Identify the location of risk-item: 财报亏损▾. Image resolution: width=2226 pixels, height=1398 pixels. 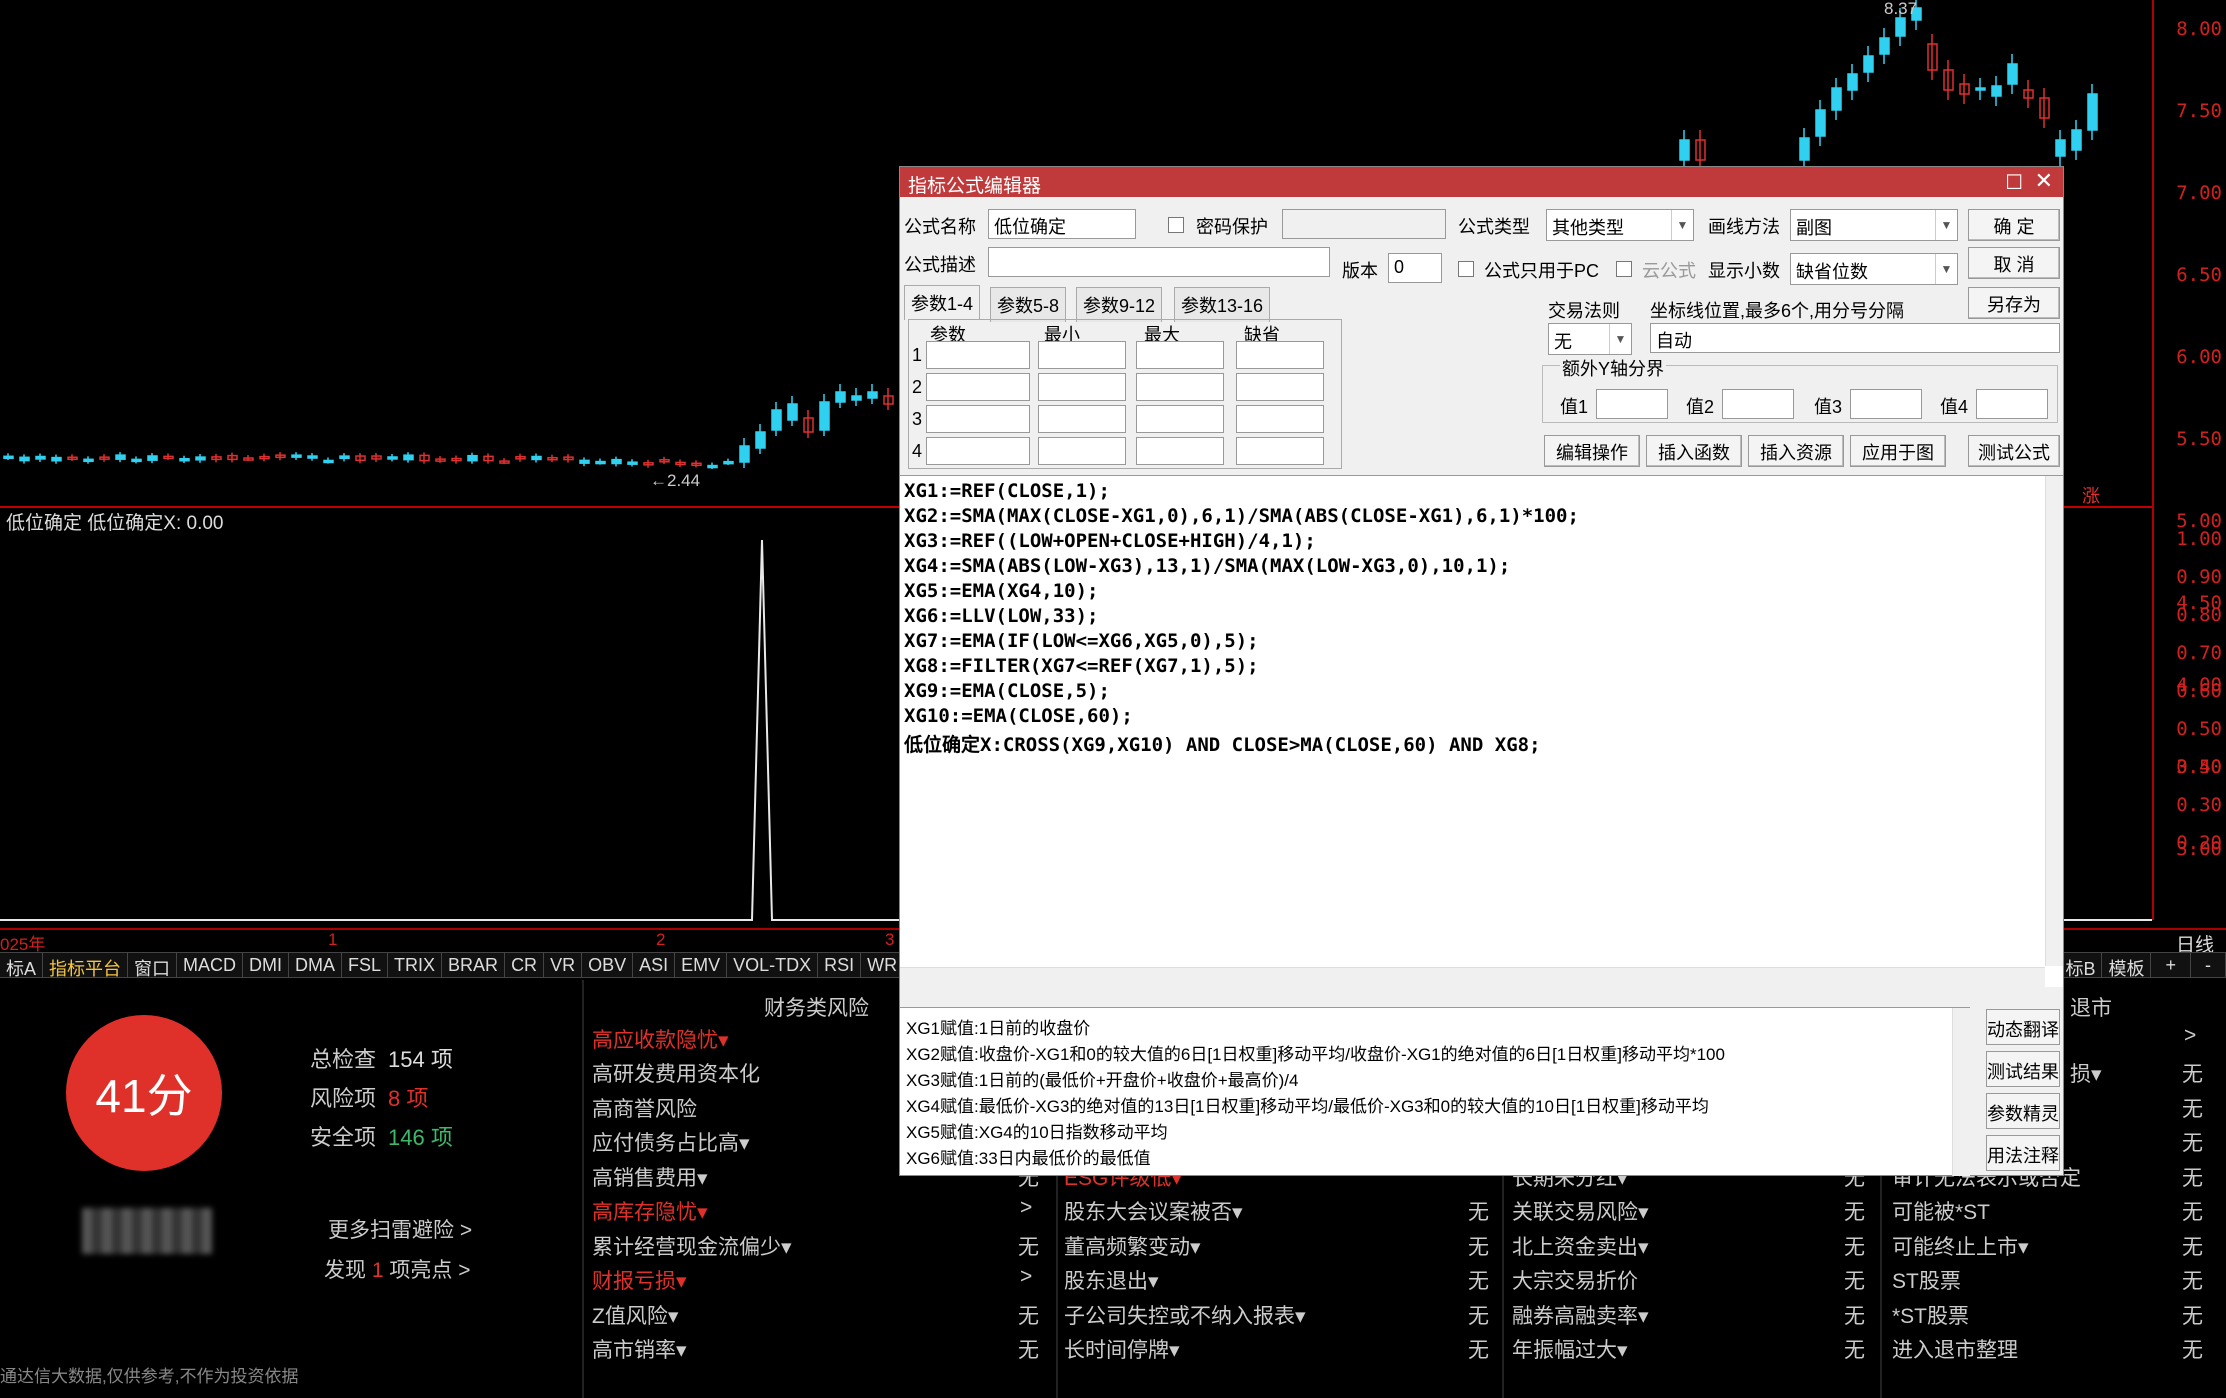
(639, 1280).